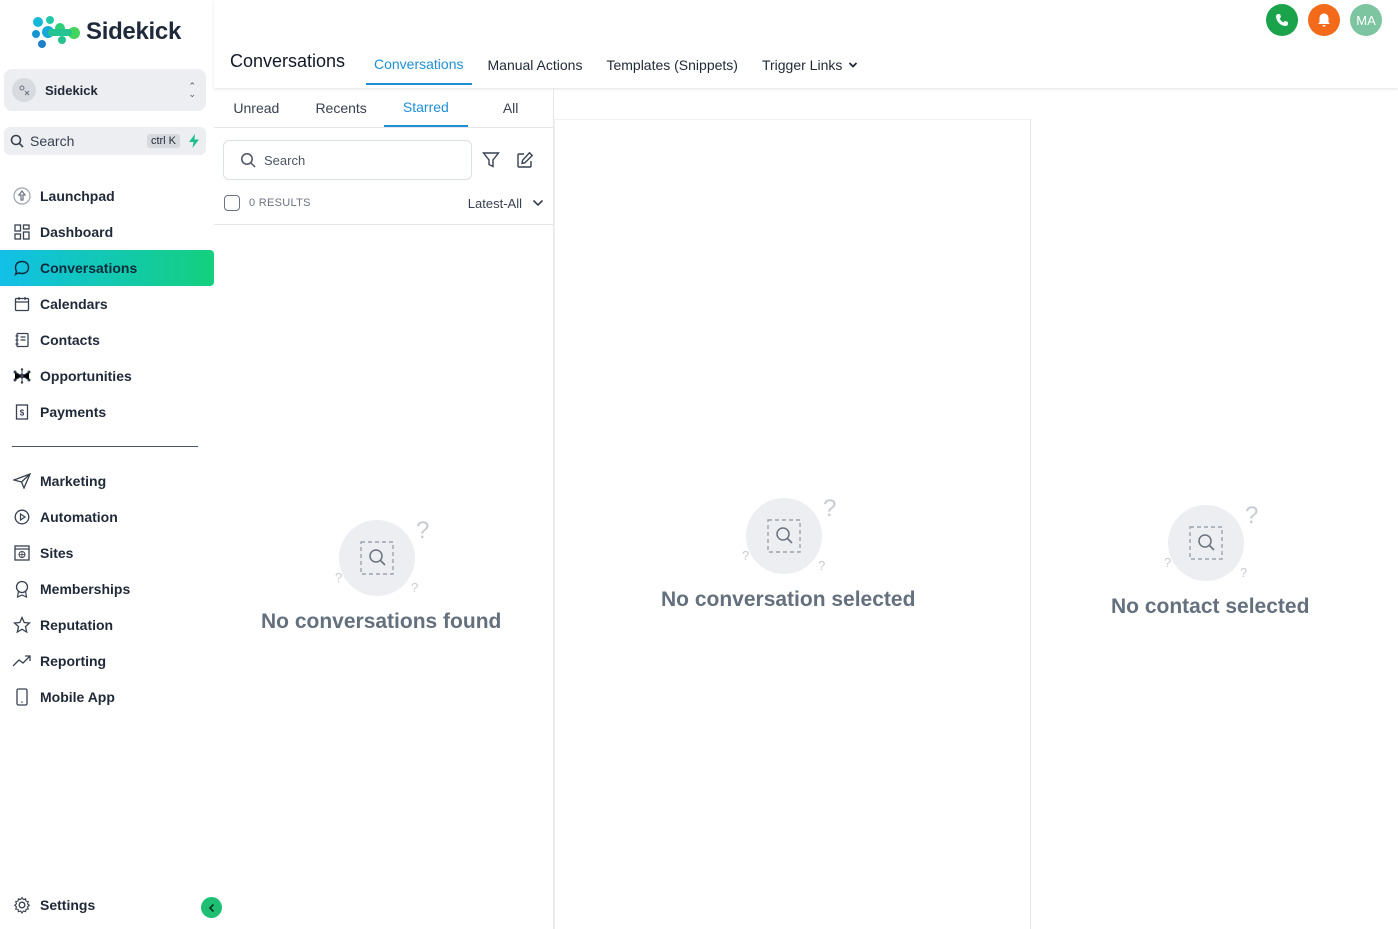 The width and height of the screenshot is (1398, 929). What do you see at coordinates (107, 376) in the screenshot?
I see `nav-item-opportunities: Opportunities` at bounding box center [107, 376].